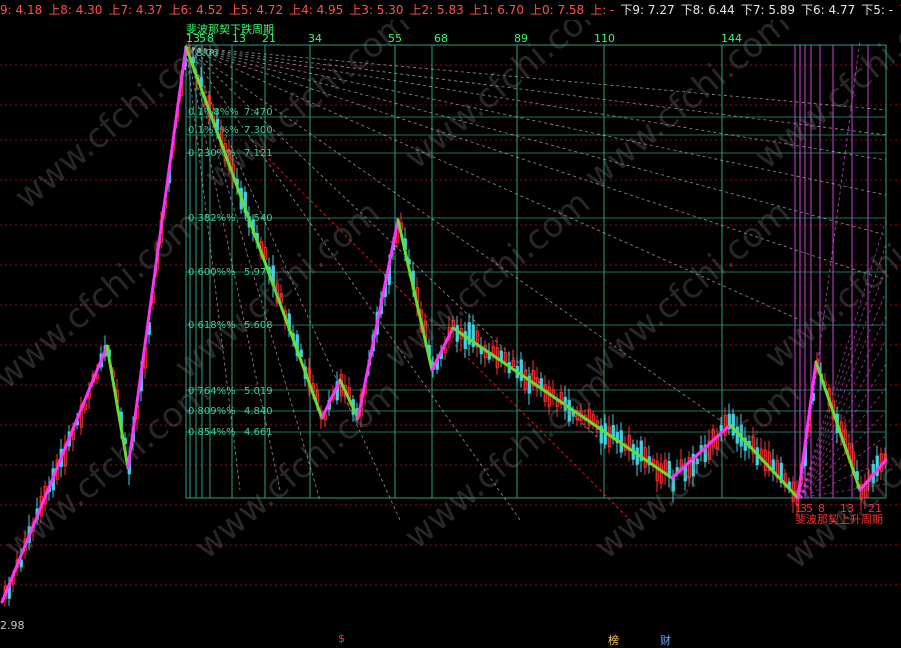 The height and width of the screenshot is (648, 901). What do you see at coordinates (212, 391) in the screenshot?
I see `level-percent: 0.764%%` at bounding box center [212, 391].